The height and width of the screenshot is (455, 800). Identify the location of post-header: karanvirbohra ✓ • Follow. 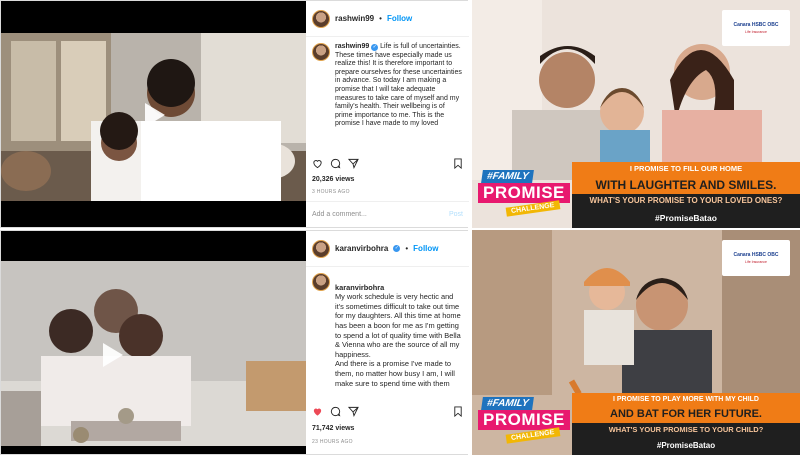
(387, 249).